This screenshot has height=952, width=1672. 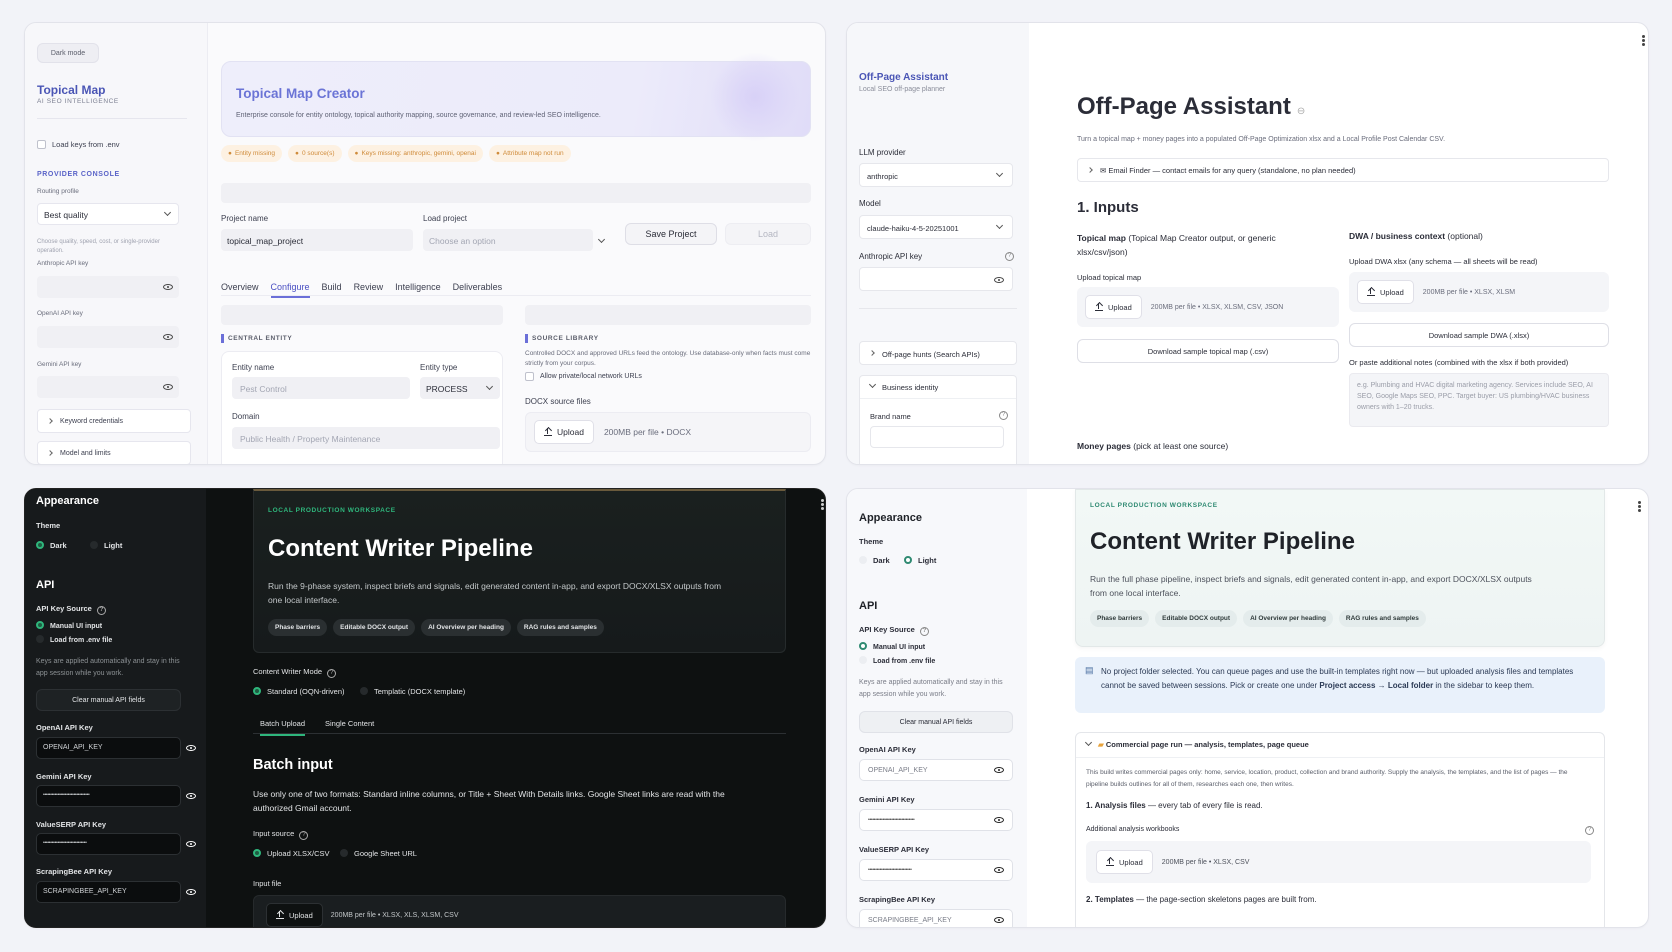 What do you see at coordinates (938, 353) in the screenshot?
I see `offpage-hunts-expander: Off-page hunts (Search APIs)` at bounding box center [938, 353].